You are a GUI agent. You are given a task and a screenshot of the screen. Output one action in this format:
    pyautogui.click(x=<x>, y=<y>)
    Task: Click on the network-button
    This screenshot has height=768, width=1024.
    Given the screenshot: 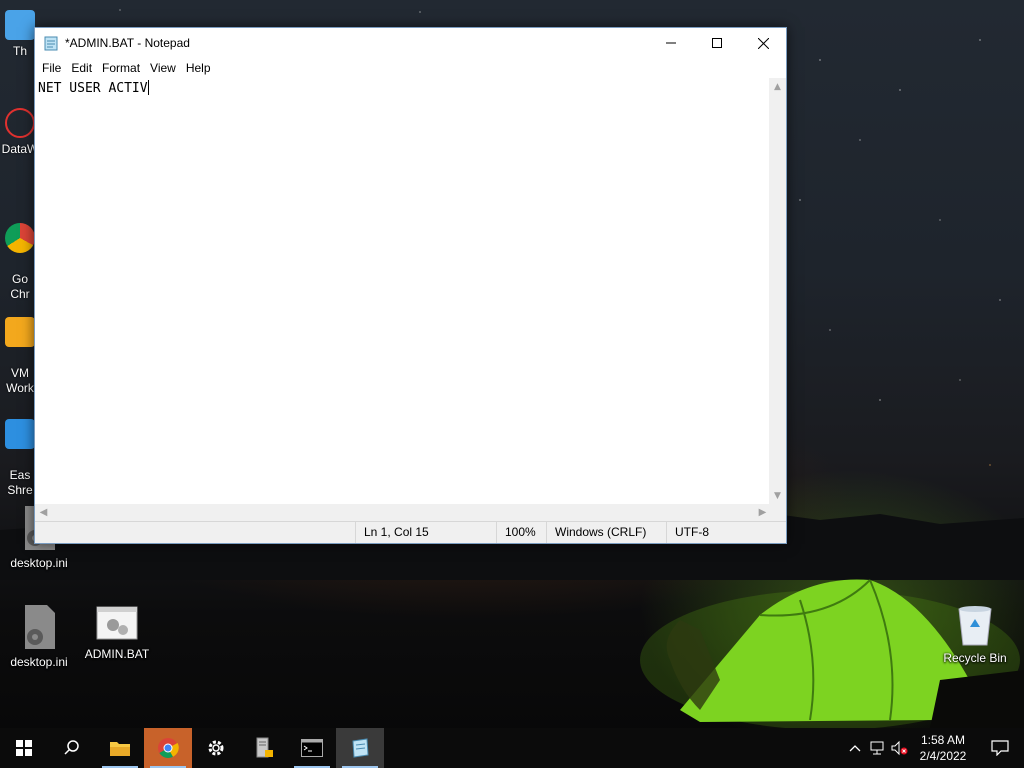 What is the action you would take?
    pyautogui.click(x=877, y=748)
    